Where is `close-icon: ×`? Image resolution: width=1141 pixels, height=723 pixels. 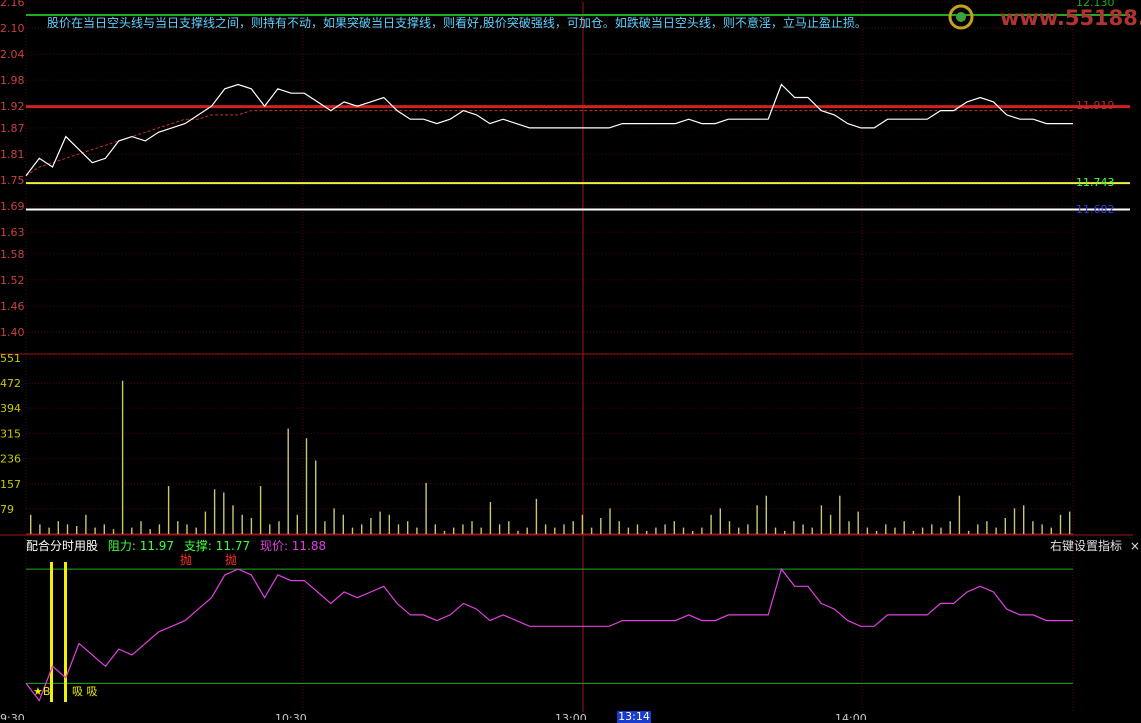
close-icon: × is located at coordinates (1135, 546).